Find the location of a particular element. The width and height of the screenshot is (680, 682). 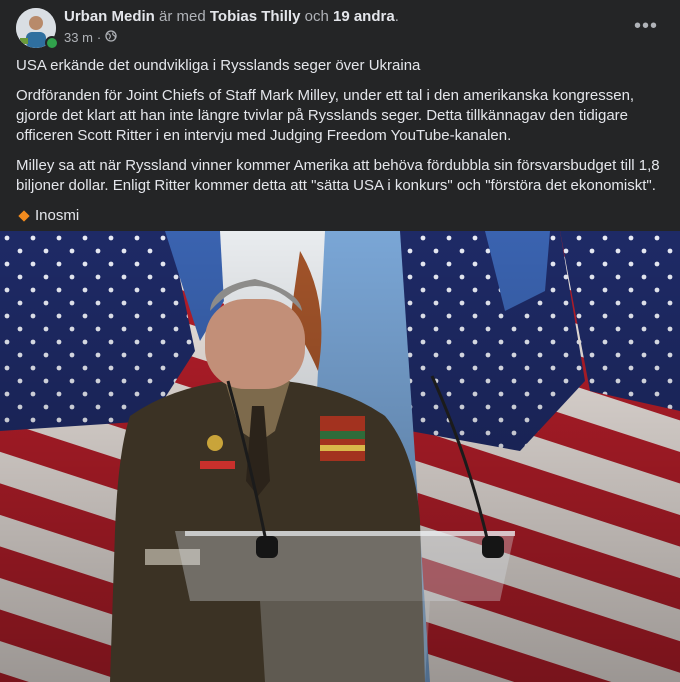

timestamp: 33 m is located at coordinates (78, 37).